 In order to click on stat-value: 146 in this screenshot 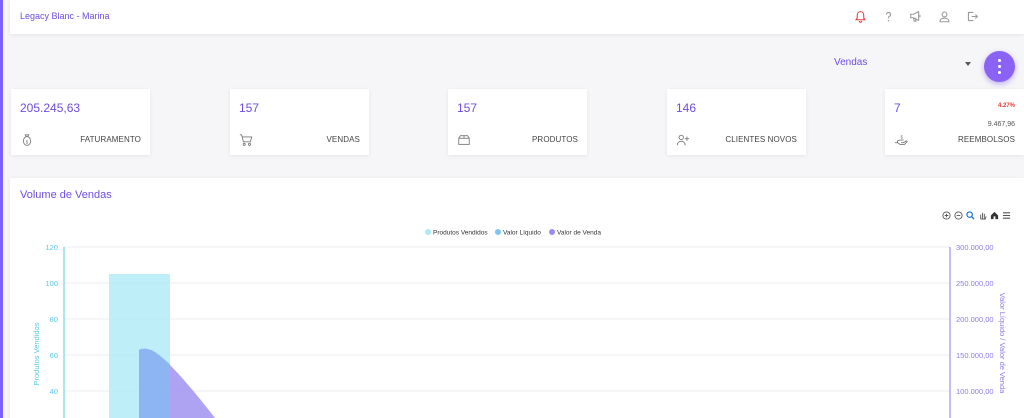, I will do `click(686, 108)`.